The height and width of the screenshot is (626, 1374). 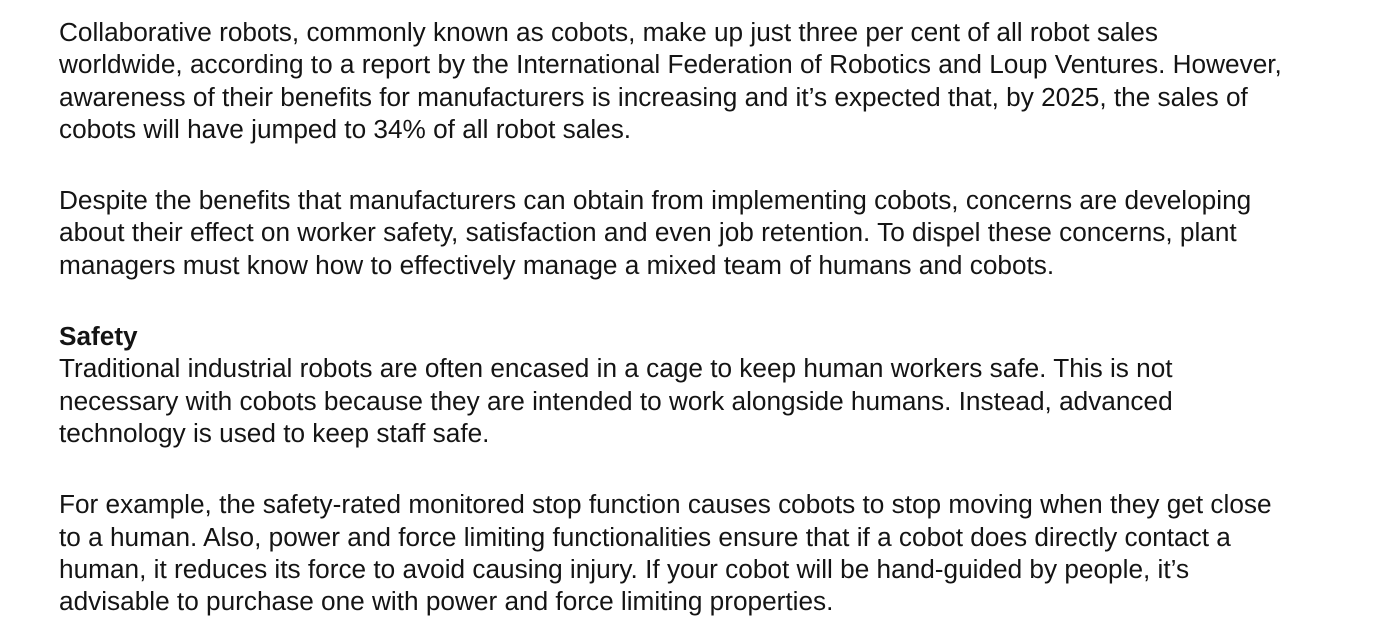 What do you see at coordinates (98, 336) in the screenshot?
I see `section-heading-safety: Safety` at bounding box center [98, 336].